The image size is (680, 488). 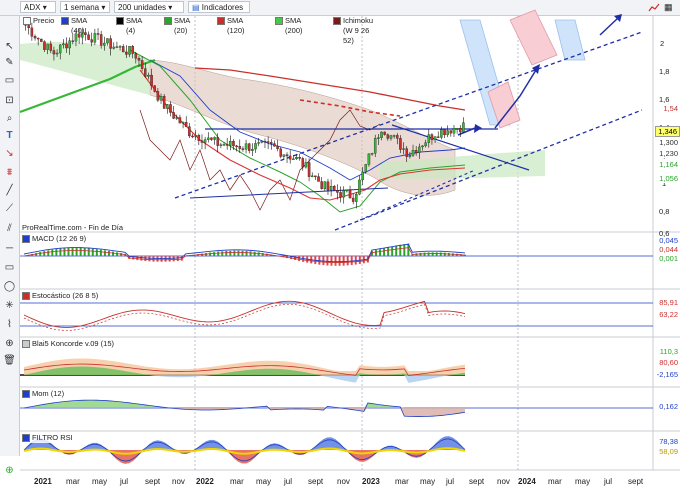 I want to click on stoch-k, so click(x=244, y=314).